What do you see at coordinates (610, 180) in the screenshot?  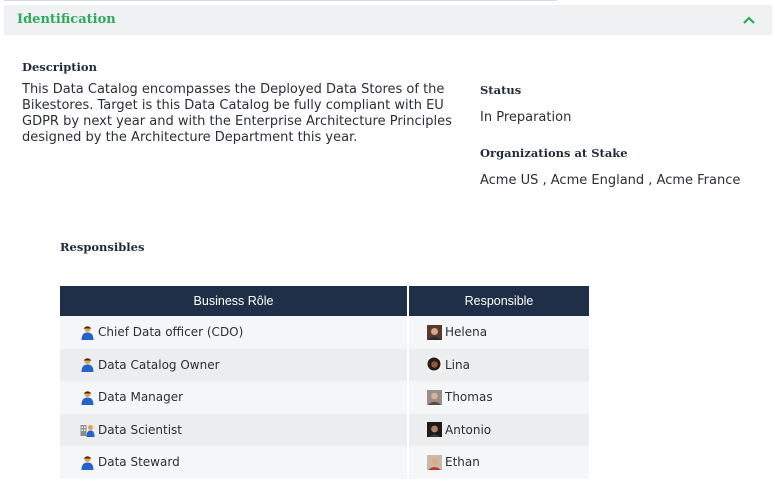 I see `organizations-value: Acme US , Acme England , Acme France` at bounding box center [610, 180].